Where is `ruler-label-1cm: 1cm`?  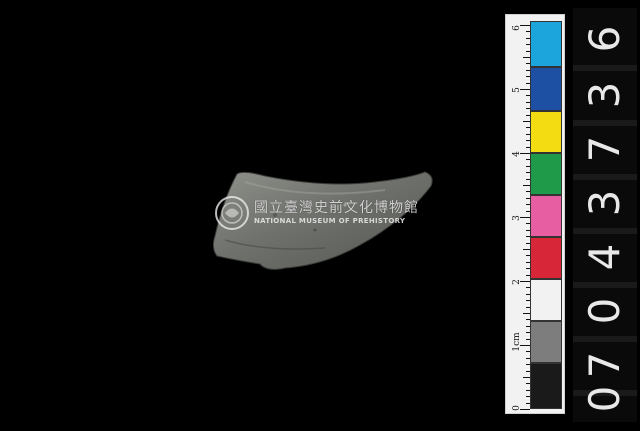
ruler-label-1cm: 1cm is located at coordinates (517, 342).